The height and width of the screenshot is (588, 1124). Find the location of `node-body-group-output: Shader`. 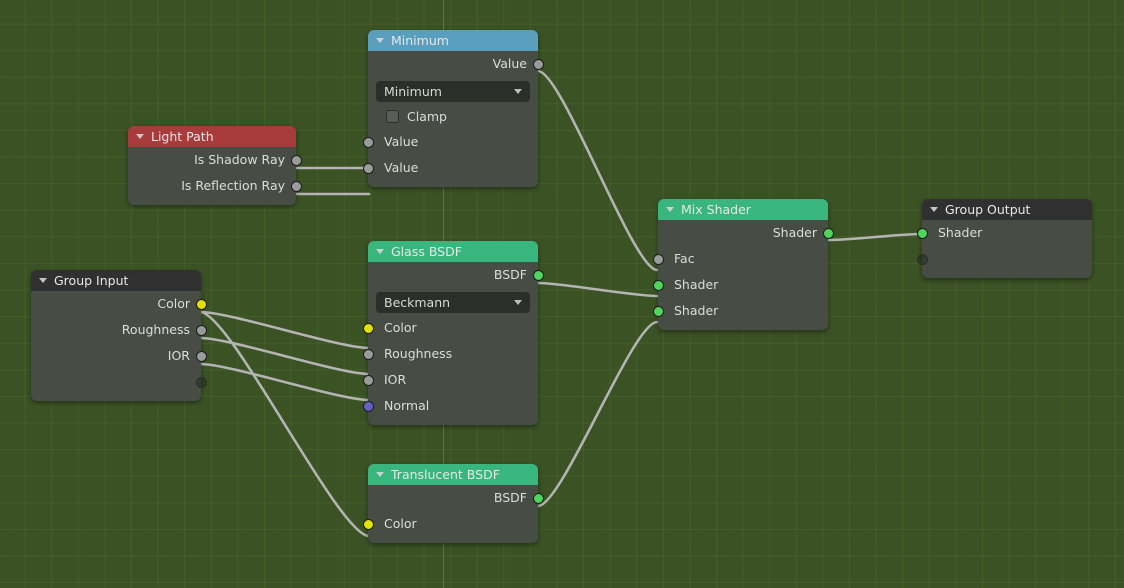

node-body-group-output: Shader is located at coordinates (1004, 249).